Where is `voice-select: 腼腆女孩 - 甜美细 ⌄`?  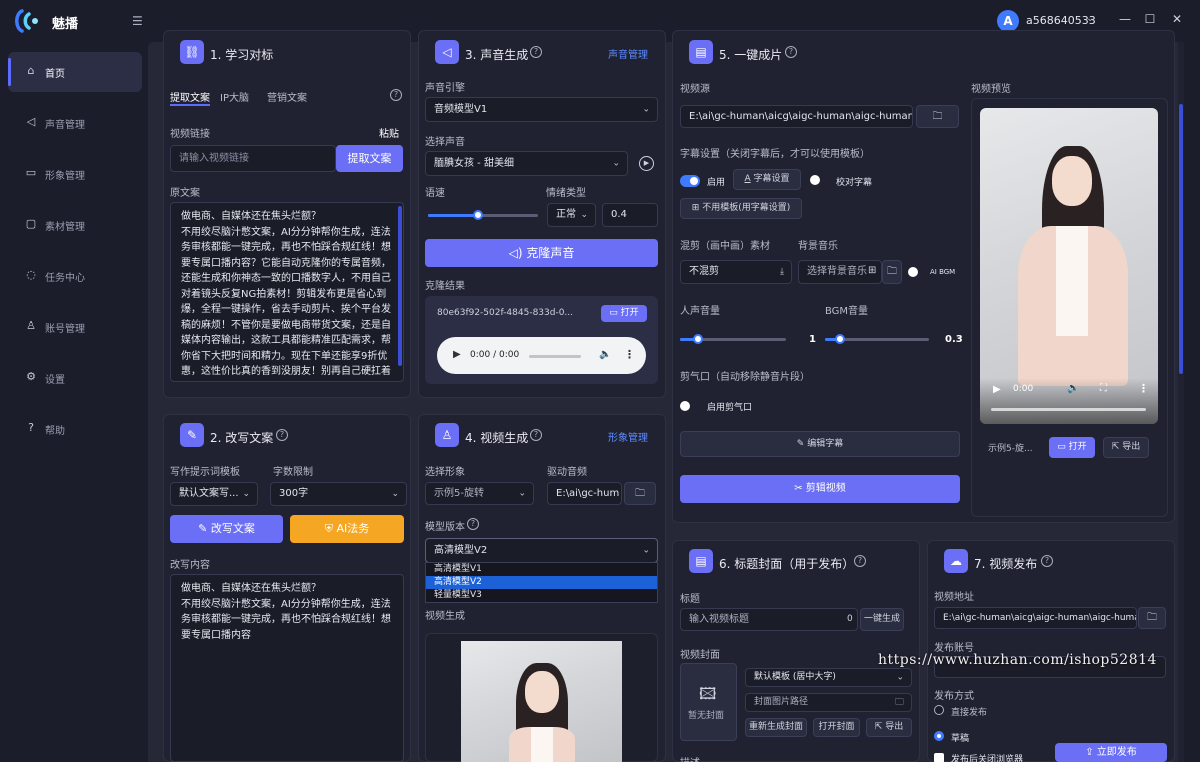
voice-select: 腼腆女孩 - 甜美细 ⌄ is located at coordinates (526, 163).